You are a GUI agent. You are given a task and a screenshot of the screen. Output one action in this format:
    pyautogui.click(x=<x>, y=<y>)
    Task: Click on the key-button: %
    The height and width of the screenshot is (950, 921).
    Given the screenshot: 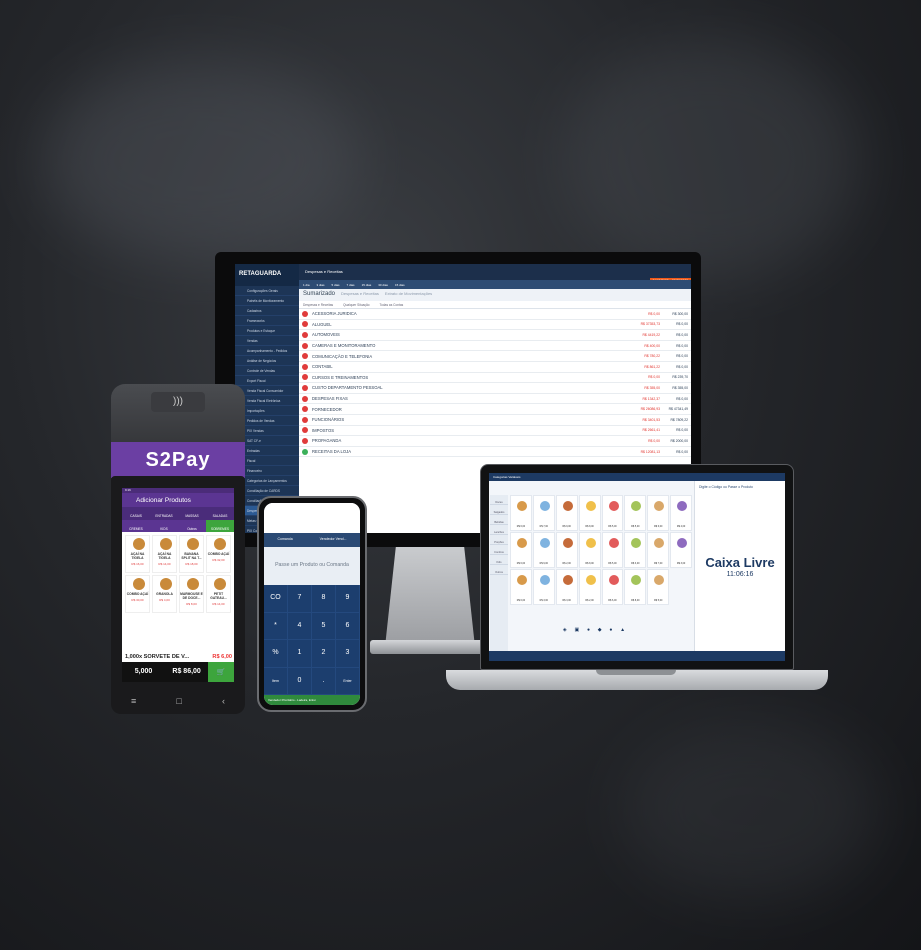 What is the action you would take?
    pyautogui.click(x=276, y=654)
    